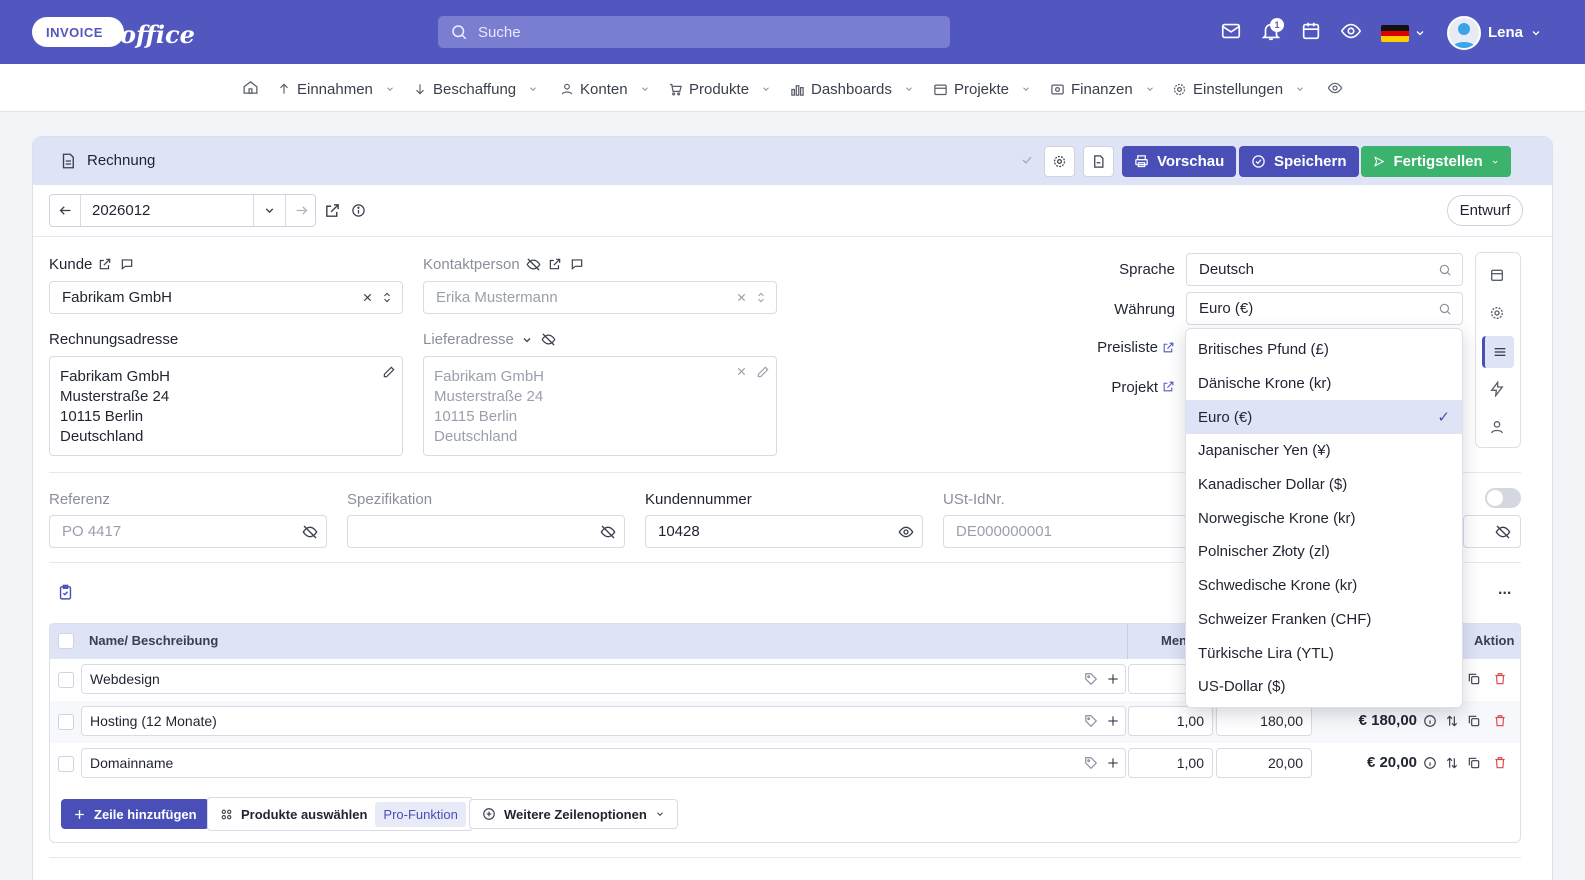 The image size is (1585, 880). What do you see at coordinates (605, 89) in the screenshot?
I see `nav-item-konten: Konten` at bounding box center [605, 89].